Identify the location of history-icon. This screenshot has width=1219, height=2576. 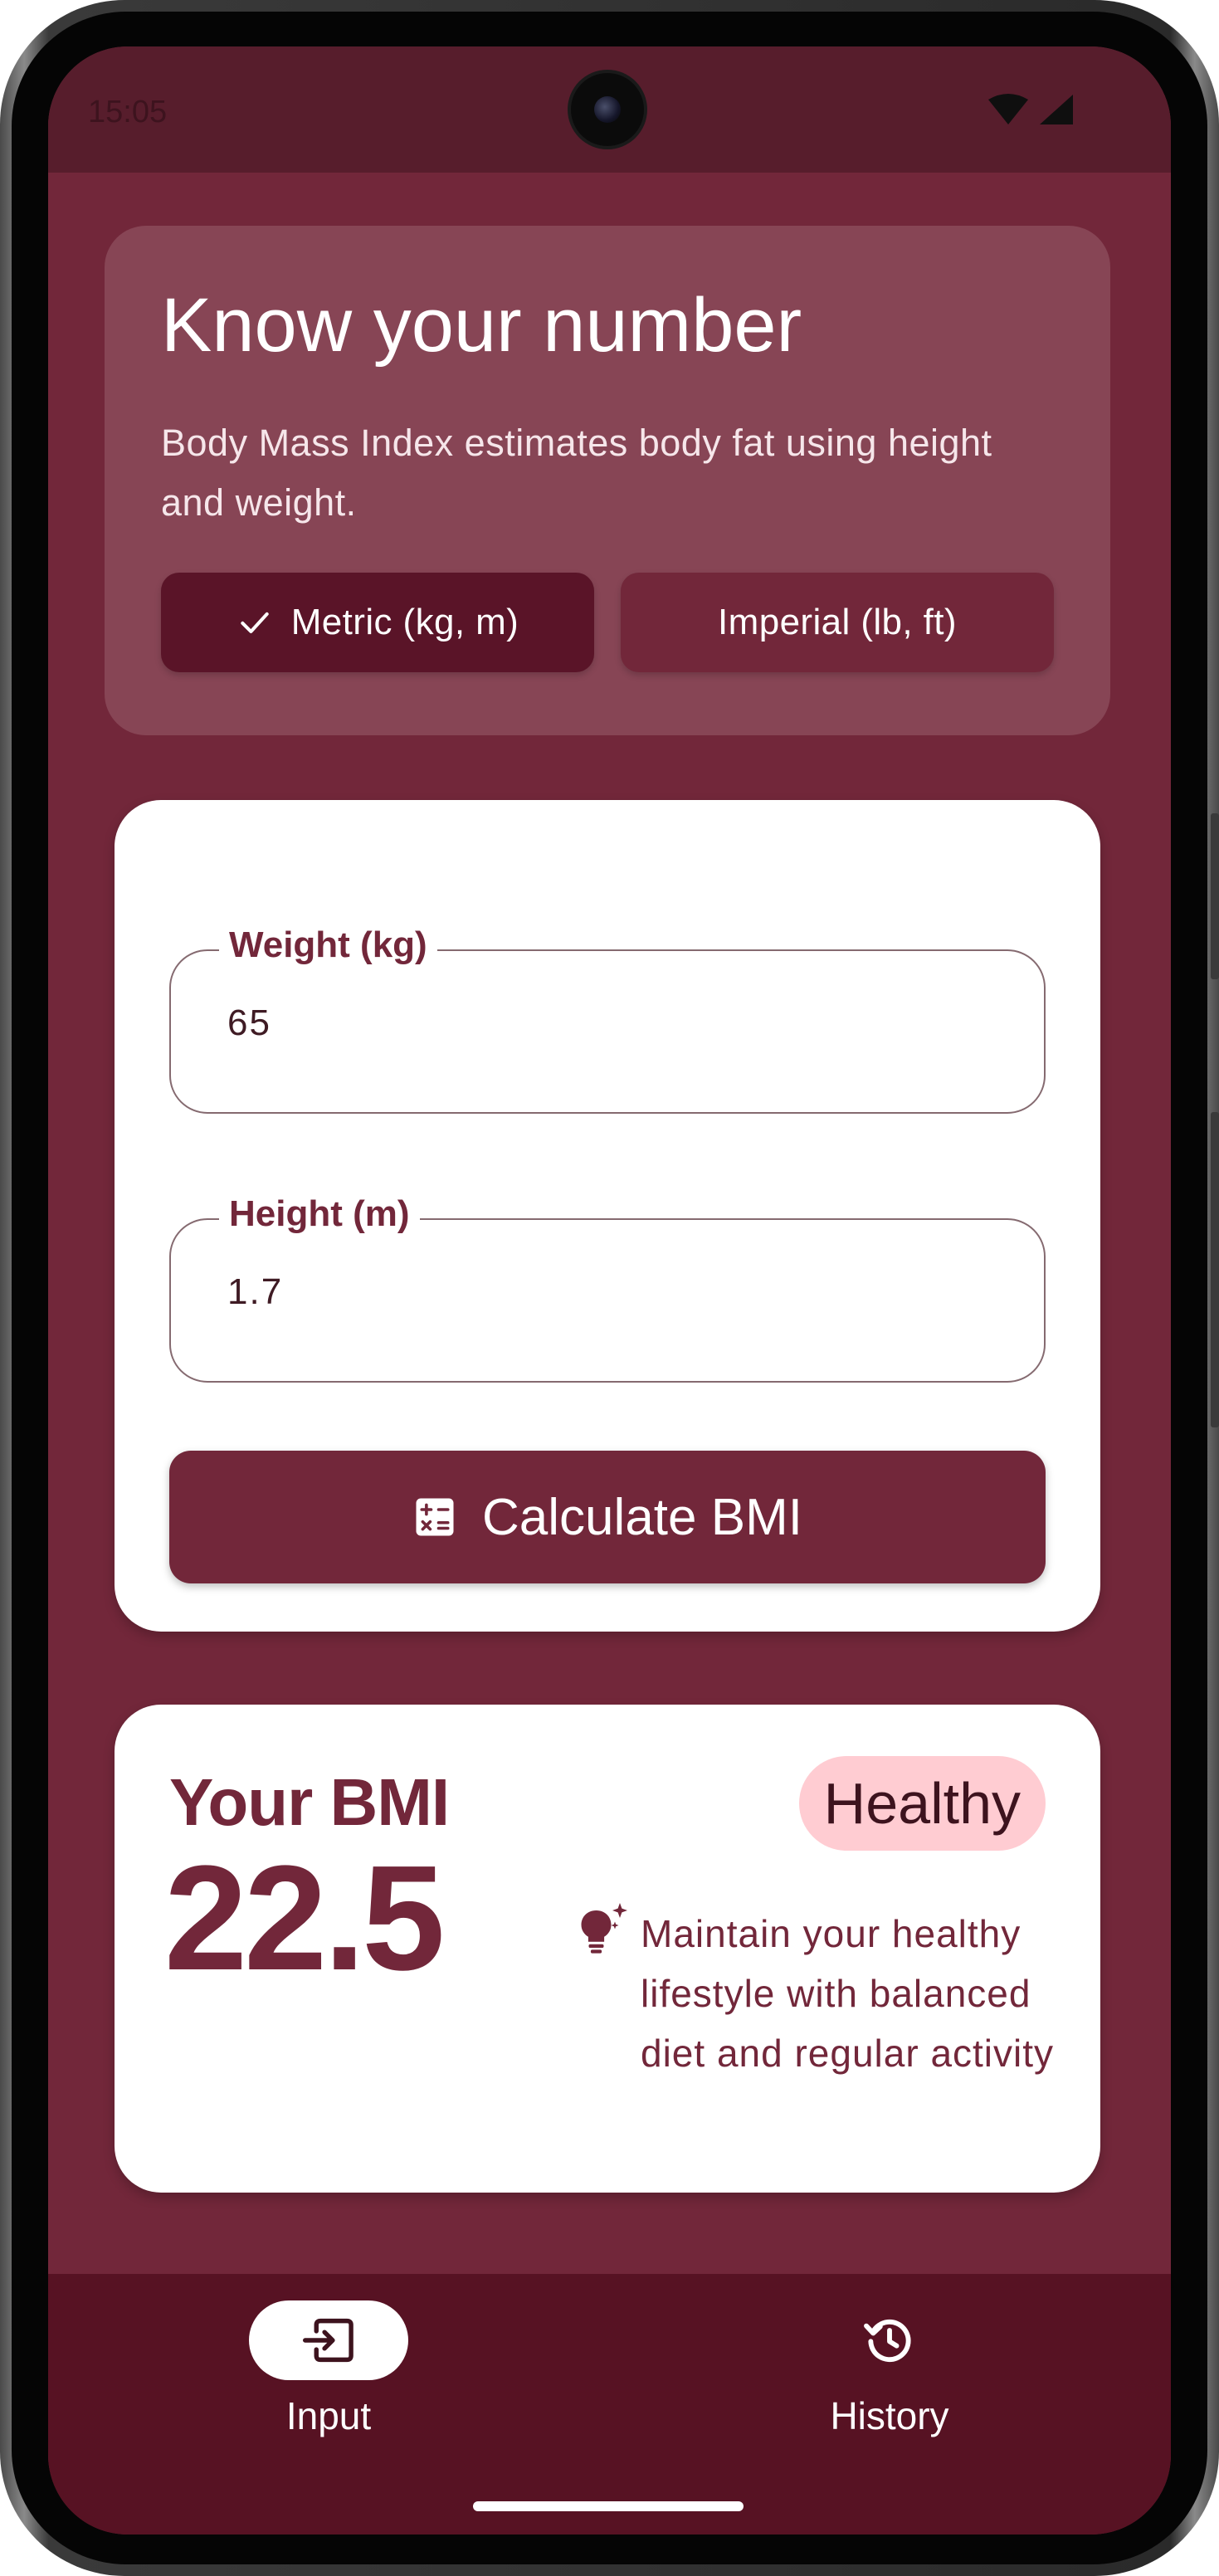
(888, 2341).